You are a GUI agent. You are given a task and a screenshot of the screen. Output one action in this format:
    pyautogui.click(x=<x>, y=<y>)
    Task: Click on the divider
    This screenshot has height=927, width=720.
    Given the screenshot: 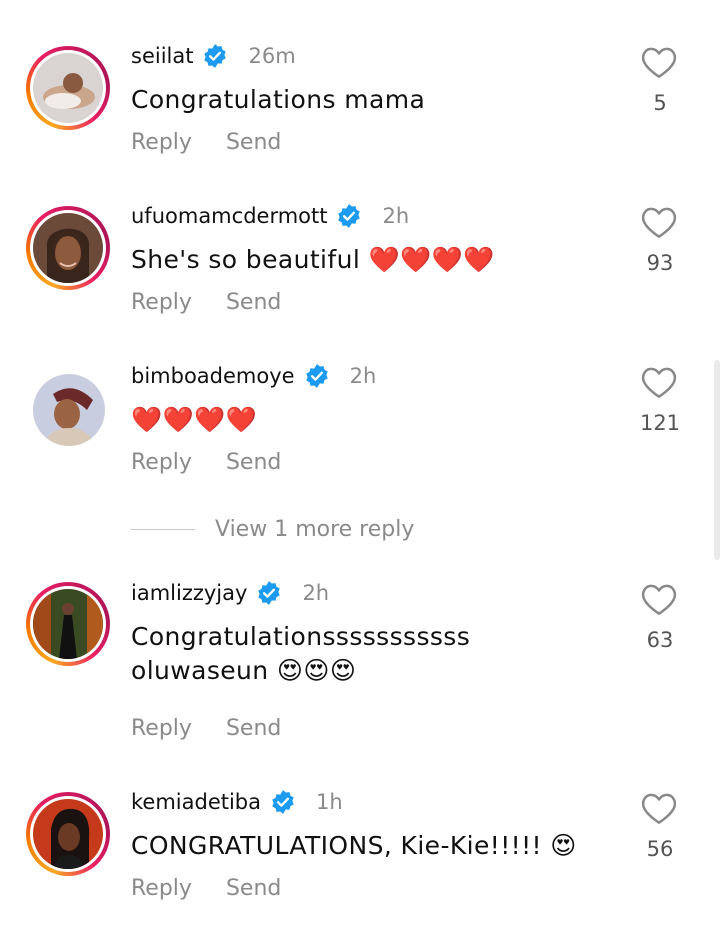 What is the action you would take?
    pyautogui.click(x=163, y=529)
    